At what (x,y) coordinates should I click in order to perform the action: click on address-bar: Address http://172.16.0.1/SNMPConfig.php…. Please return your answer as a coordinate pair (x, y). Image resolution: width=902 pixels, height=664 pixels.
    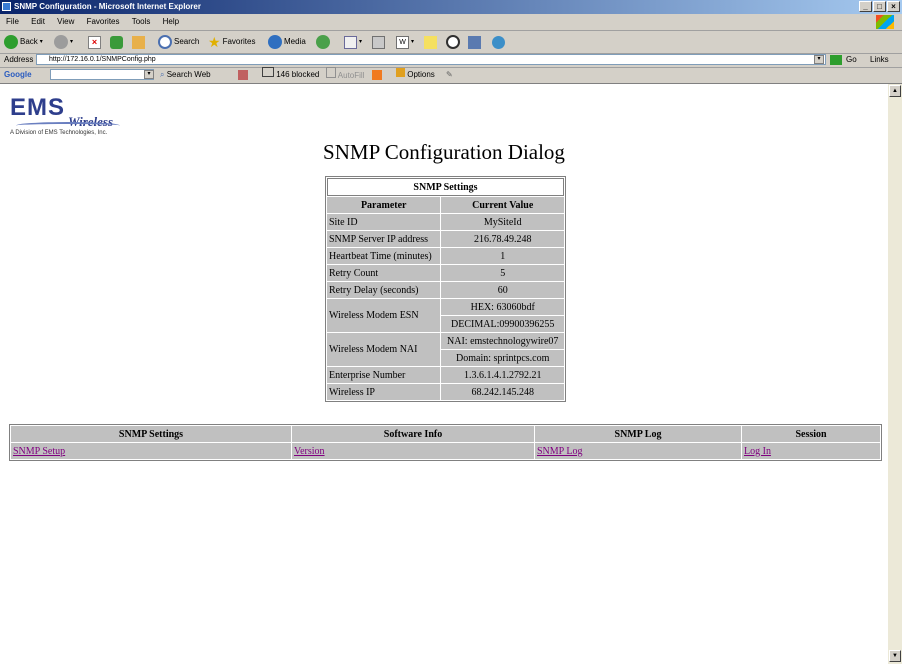
    Looking at the image, I should click on (451, 60).